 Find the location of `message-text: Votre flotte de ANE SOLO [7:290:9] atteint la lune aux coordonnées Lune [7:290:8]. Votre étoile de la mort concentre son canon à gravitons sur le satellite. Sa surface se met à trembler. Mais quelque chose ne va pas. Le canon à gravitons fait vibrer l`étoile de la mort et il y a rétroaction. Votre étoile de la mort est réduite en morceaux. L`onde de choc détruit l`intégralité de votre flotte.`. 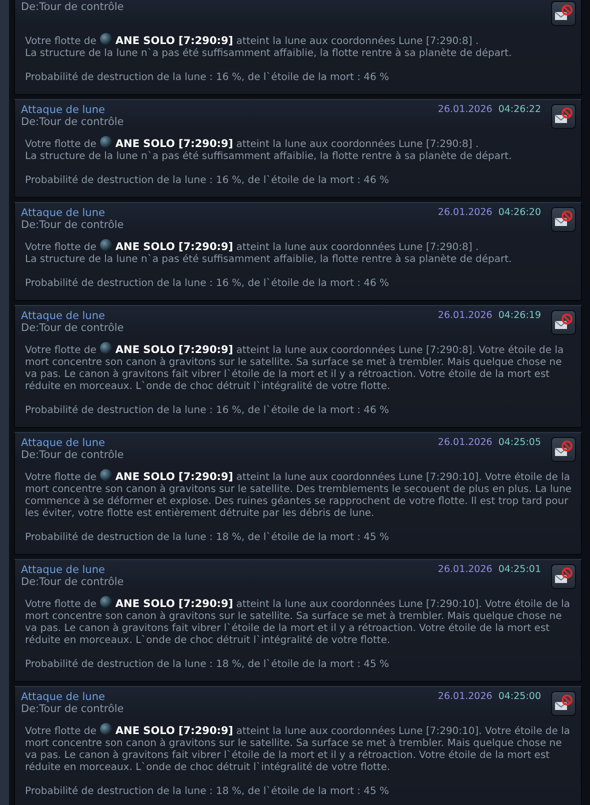

message-text: Votre flotte de ANE SOLO [7:290:9] atteint la lune aux coordonnées Lune [7:290:8]. Votre étoile de la mort concentre son canon à gravitons sur le satellite. Sa surface se met à trembler. Mais quelque chose ne va pas. Le canon à gravitons fait vibrer l`étoile de la mort et il y a rétroaction. Votre étoile de la mort est réduite en morceaux. L`onde de choc détruit l`intégralité de votre flotte. is located at coordinates (295, 367).